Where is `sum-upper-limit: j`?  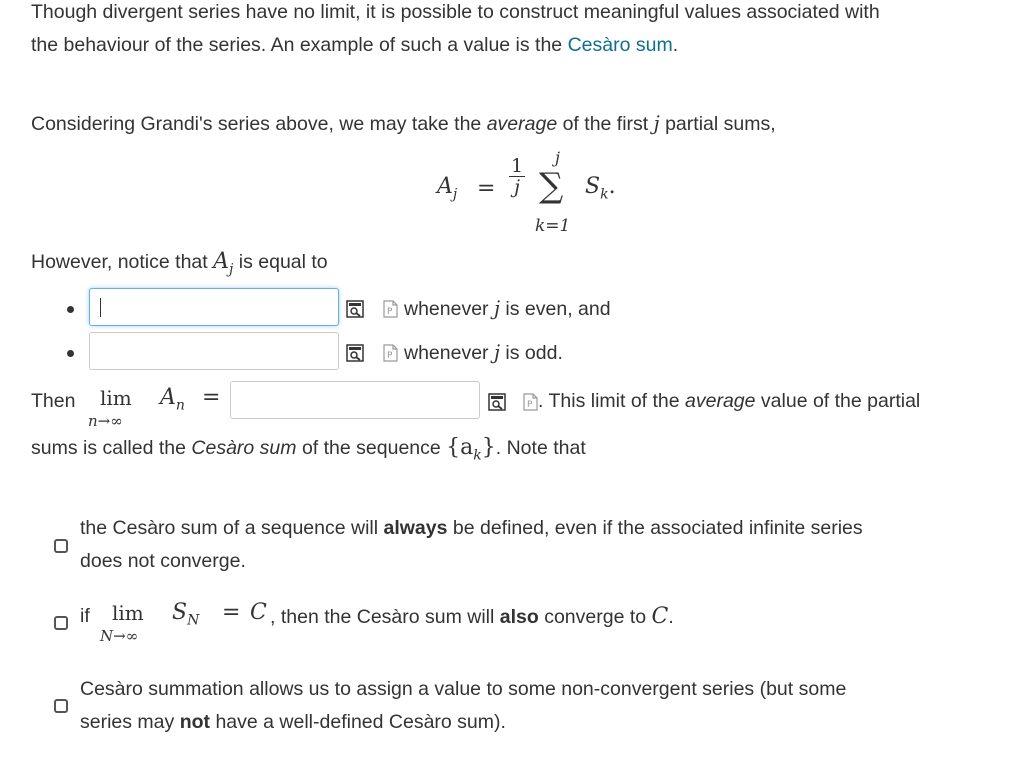
sum-upper-limit: j is located at coordinates (557, 157).